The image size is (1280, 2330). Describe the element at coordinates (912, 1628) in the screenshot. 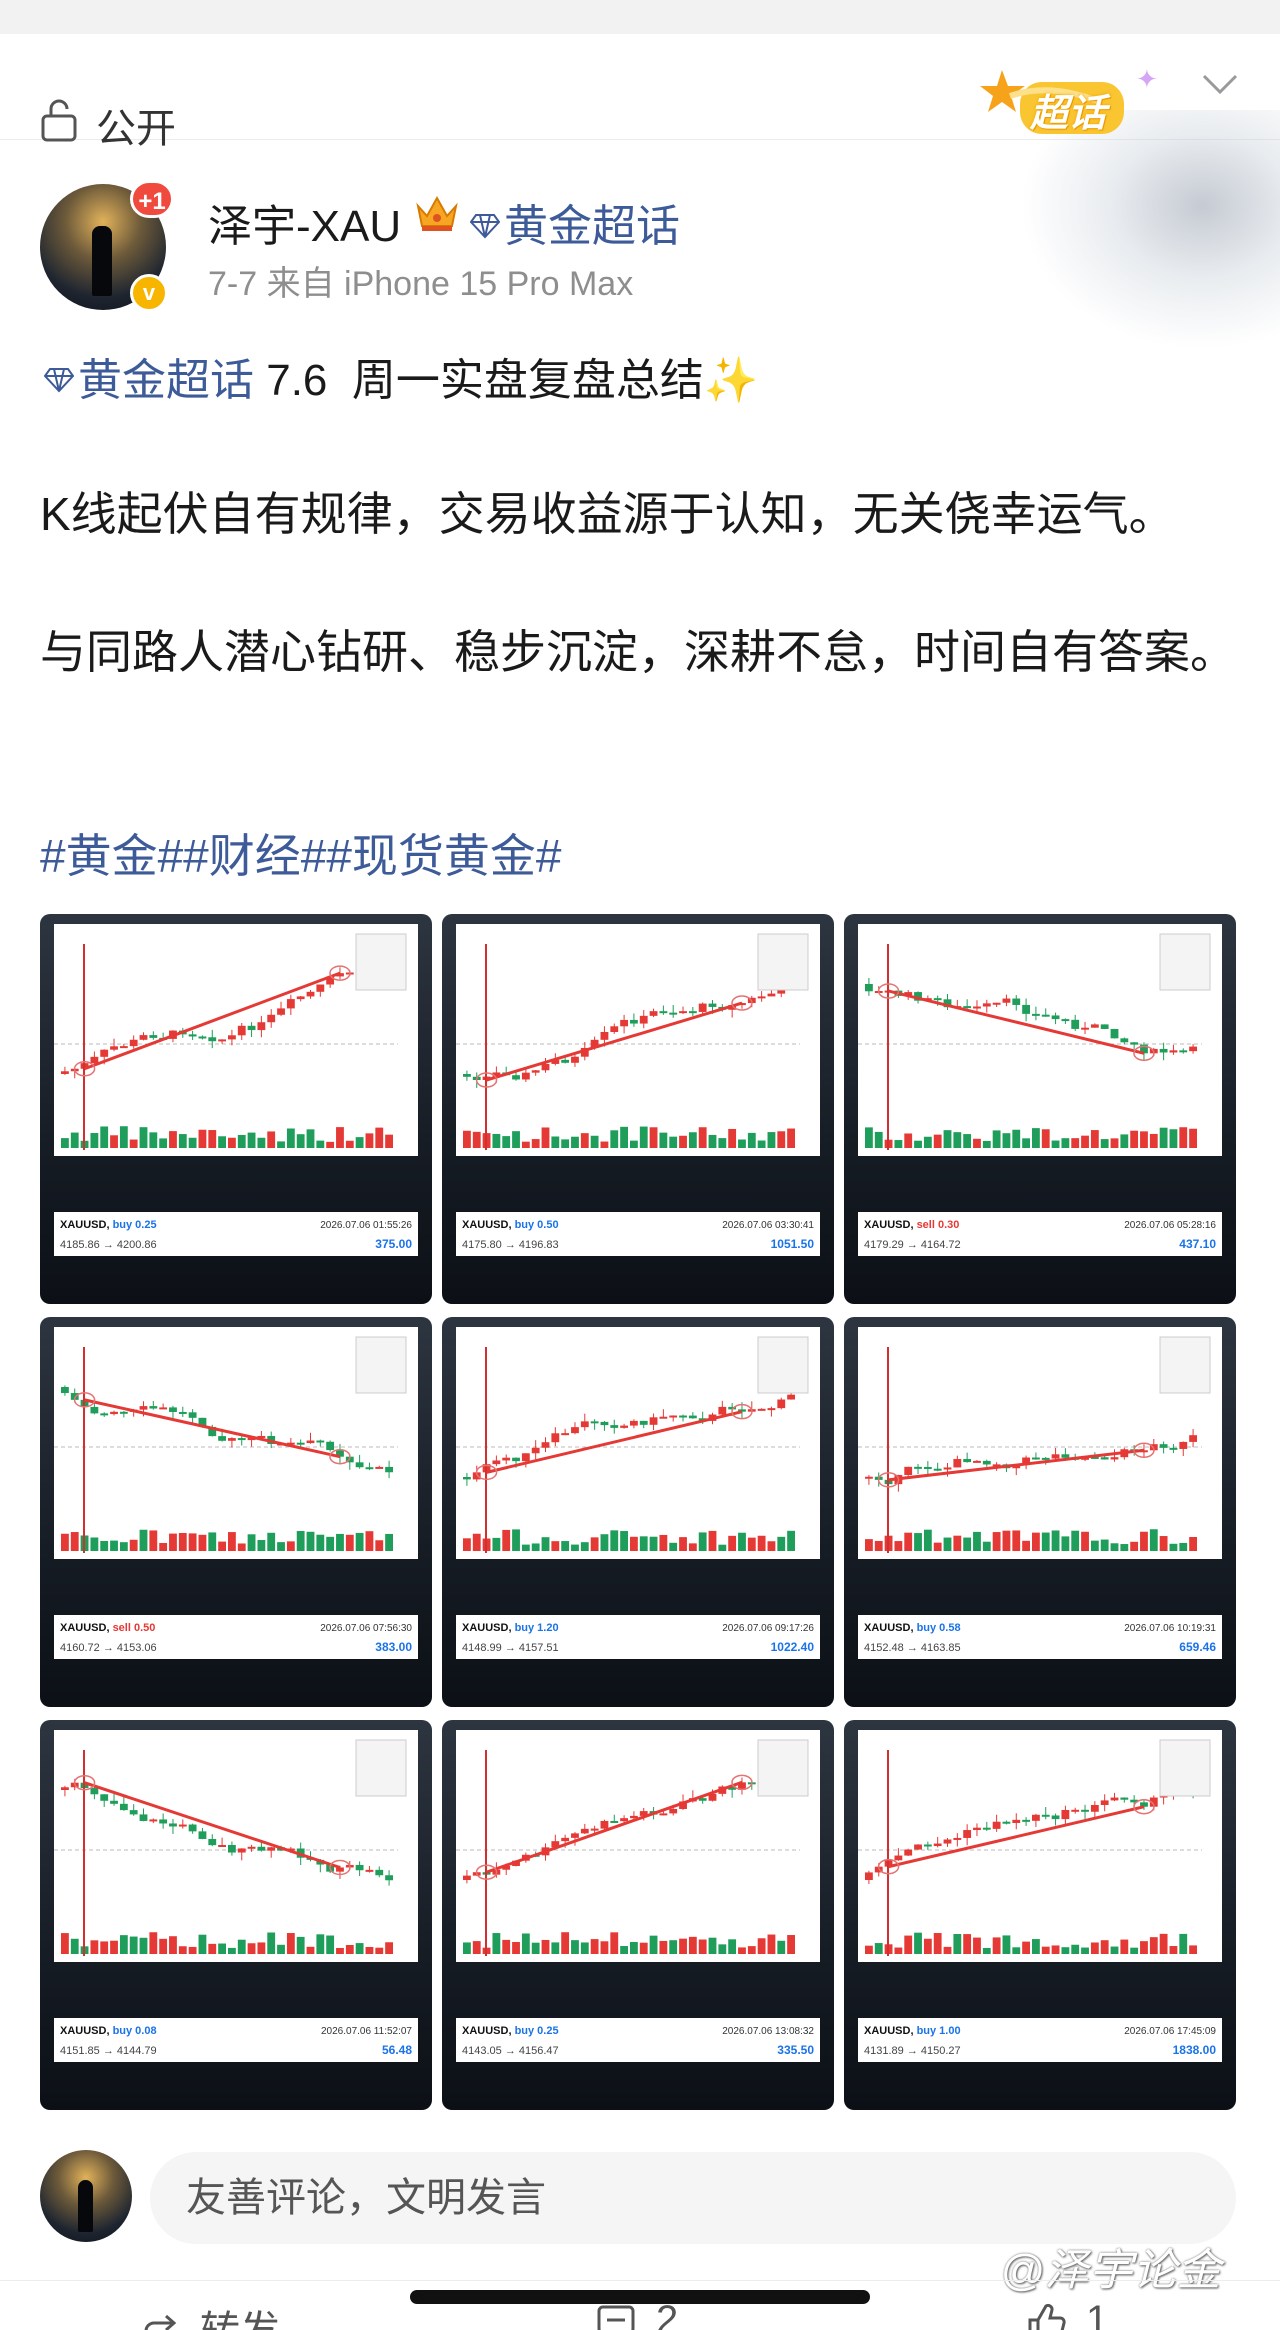

I see `trade-symbol: XAUUSD, buy 0.58` at that location.